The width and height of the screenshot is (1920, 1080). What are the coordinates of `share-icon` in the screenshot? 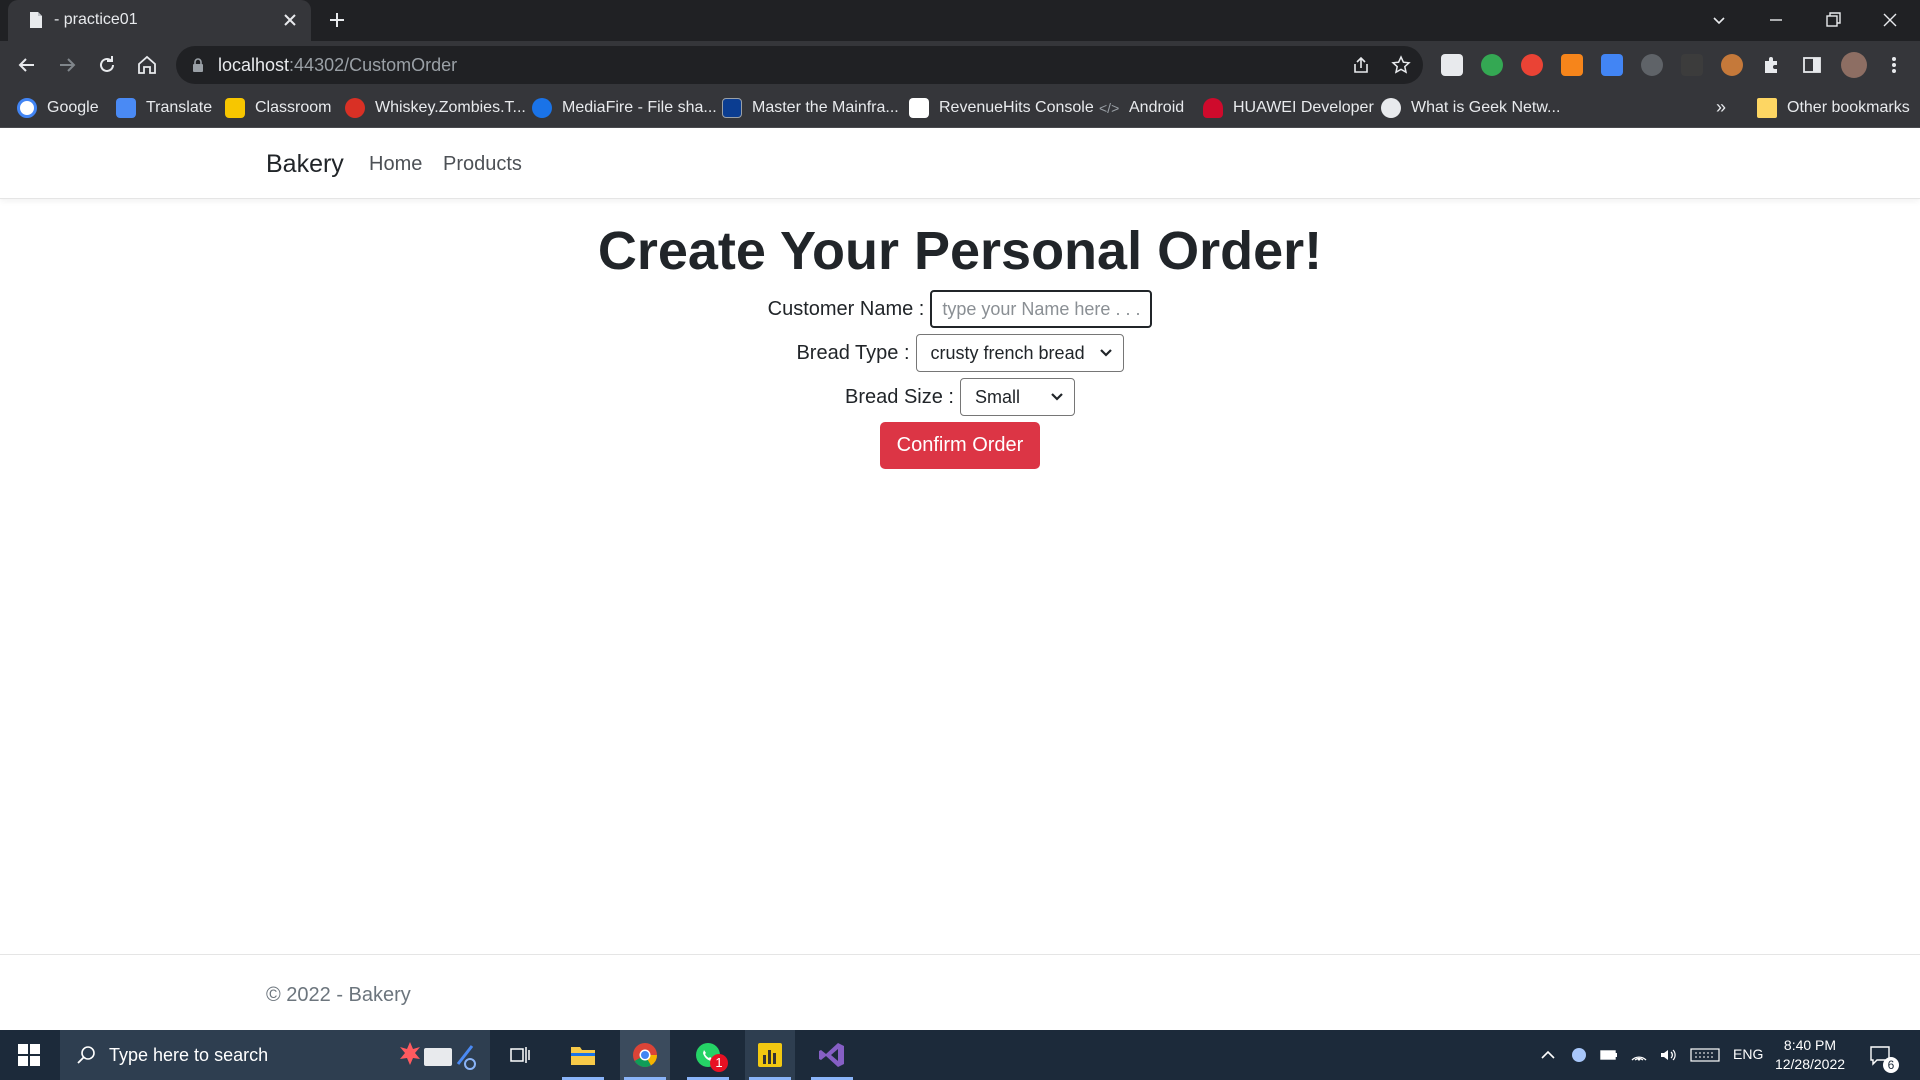 It's located at (1361, 65).